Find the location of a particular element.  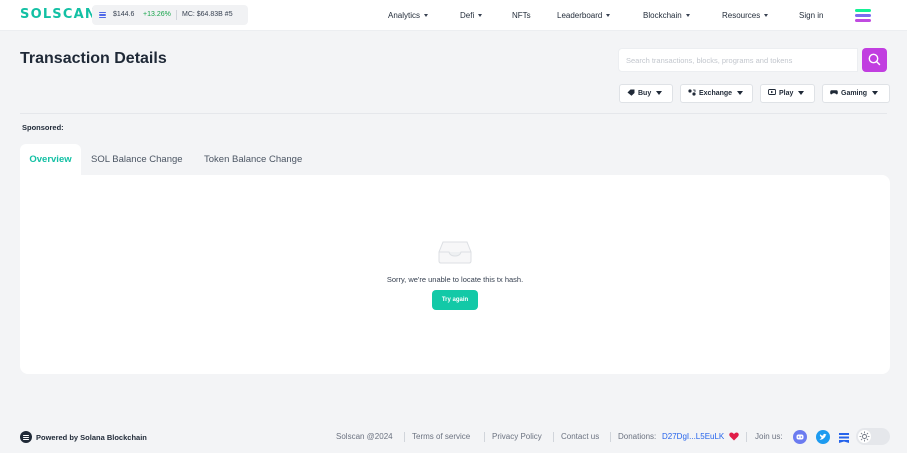

terms-link: Terms of service is located at coordinates (441, 437).